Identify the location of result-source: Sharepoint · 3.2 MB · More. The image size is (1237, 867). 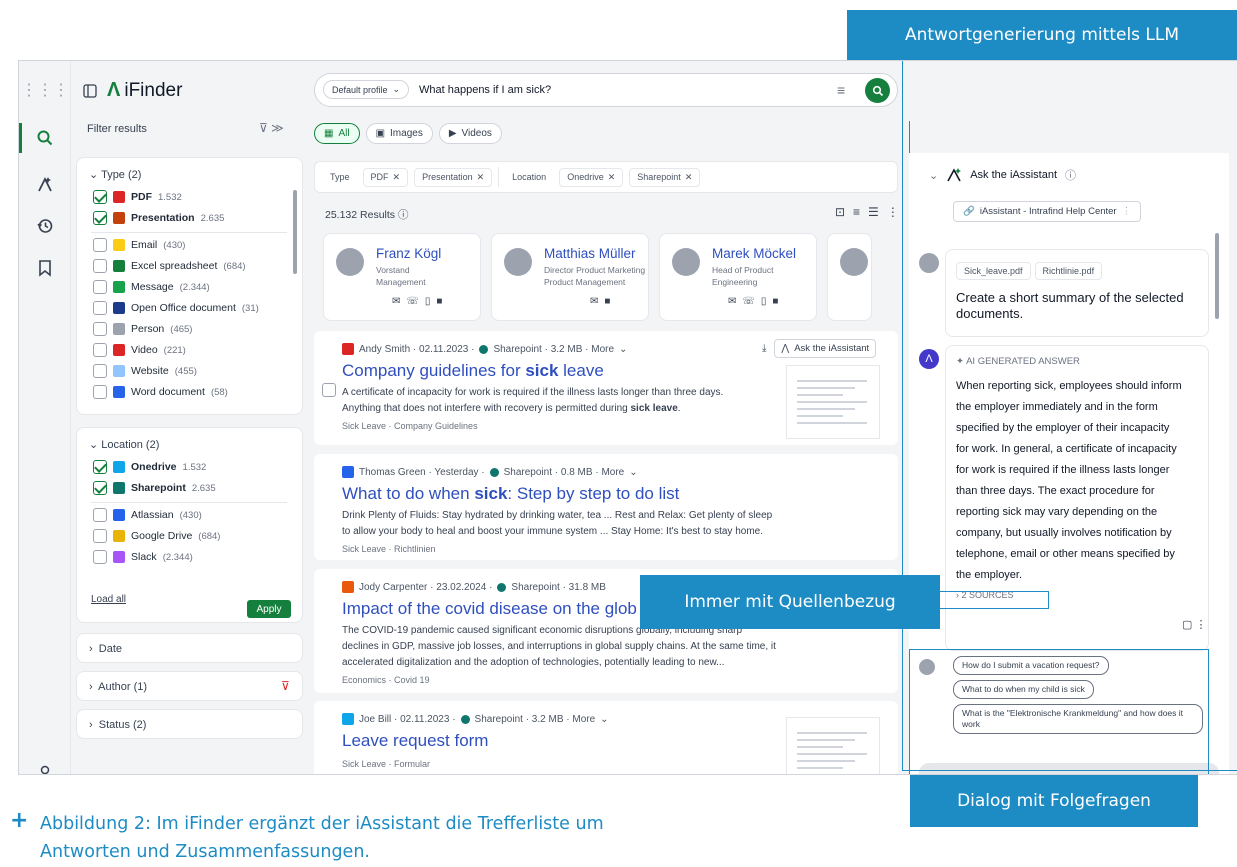
(554, 349).